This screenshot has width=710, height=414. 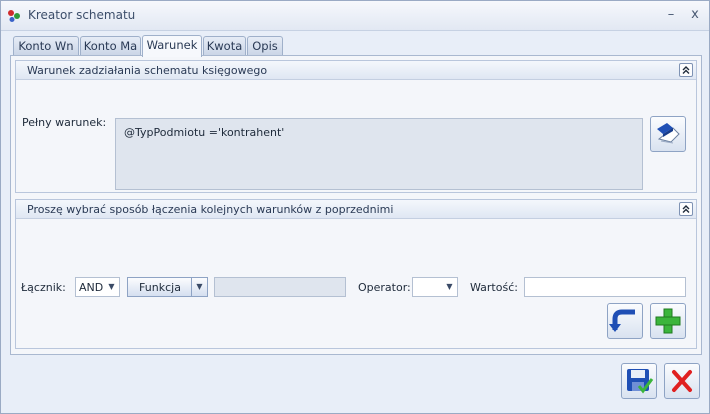 What do you see at coordinates (64, 122) in the screenshot?
I see `full-condition-label: Pełny warunek:` at bounding box center [64, 122].